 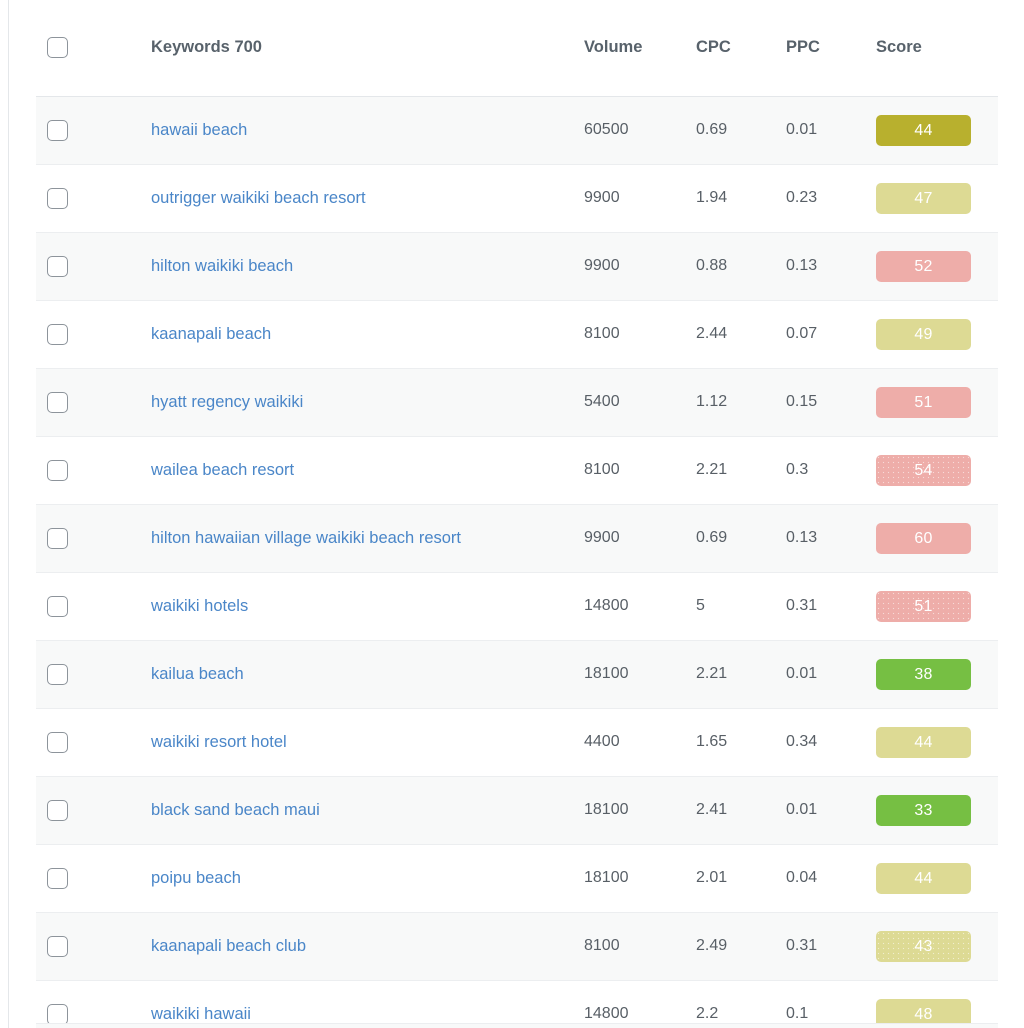 I want to click on ppc-cell: 0.1, so click(x=831, y=1004).